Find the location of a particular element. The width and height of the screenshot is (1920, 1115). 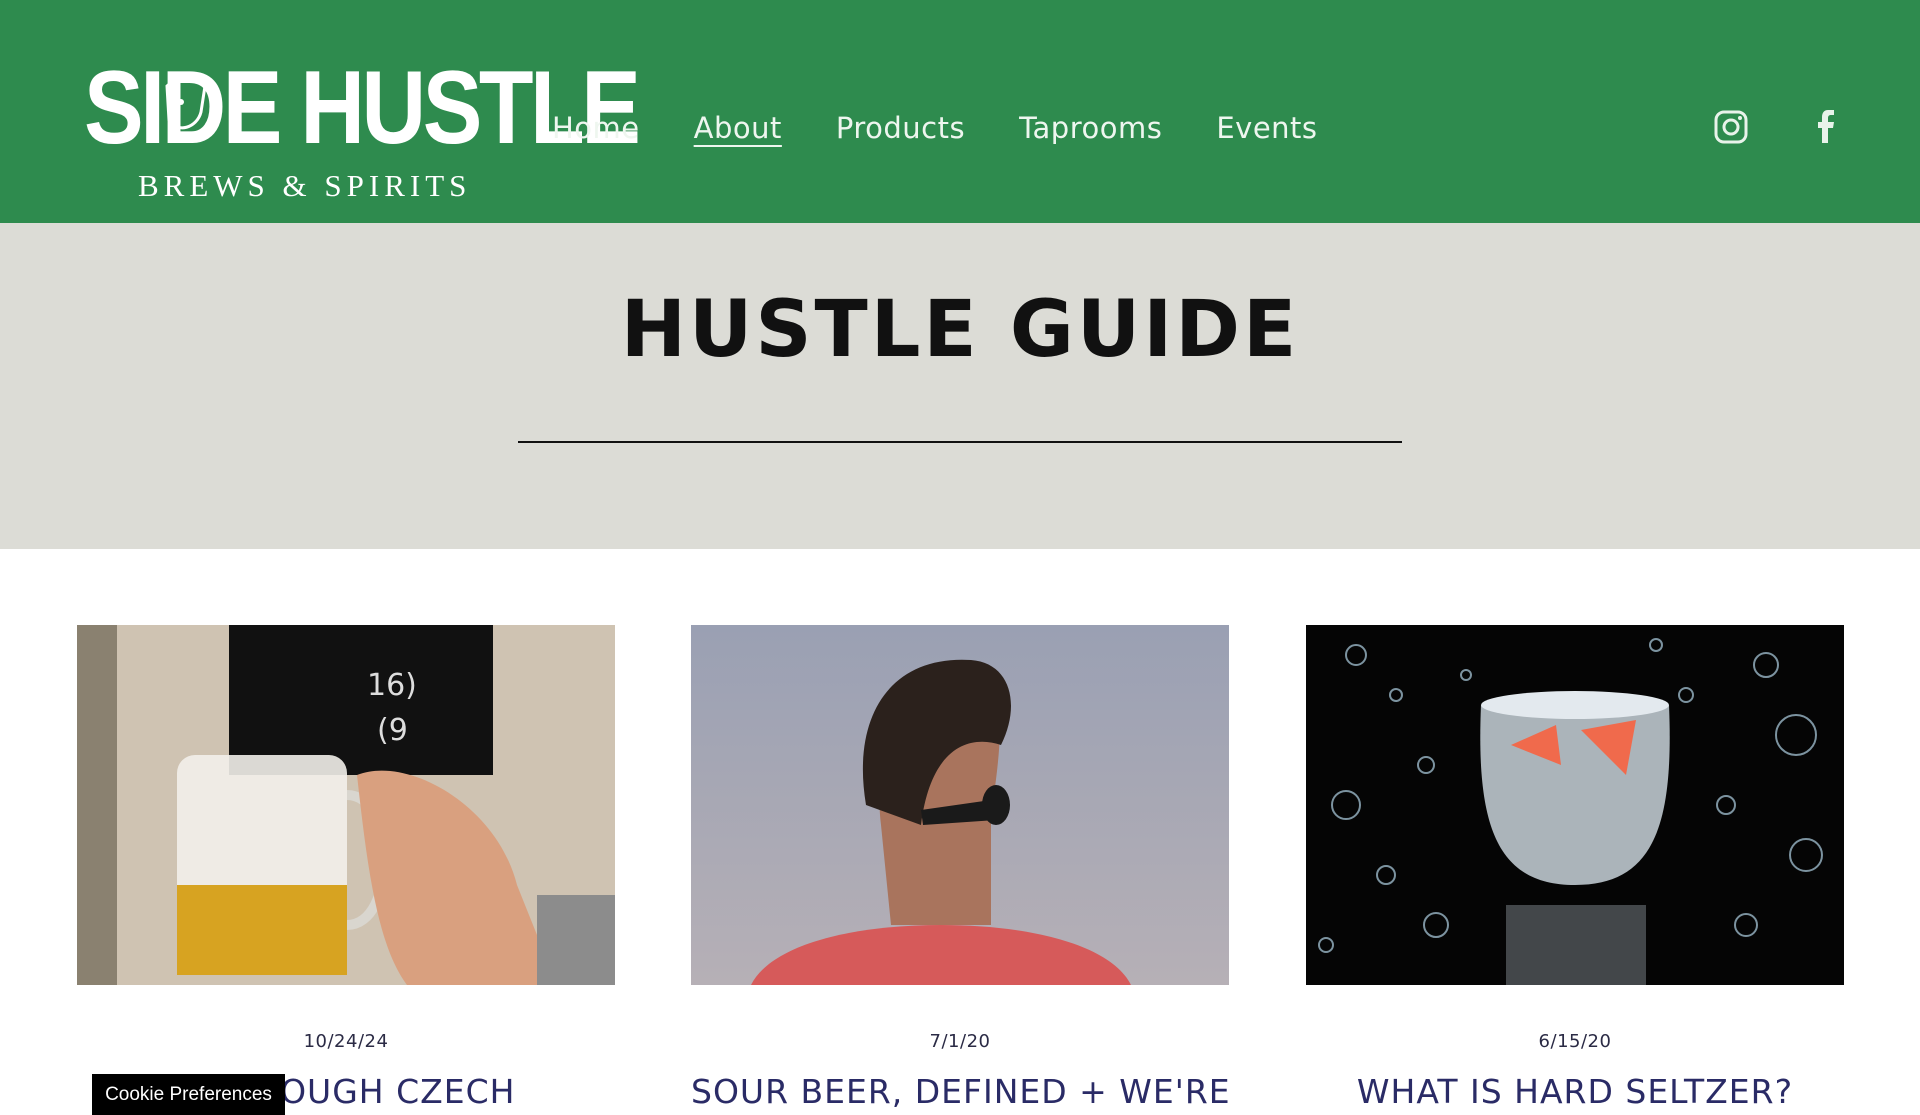

nav-events: Events is located at coordinates (1266, 128).